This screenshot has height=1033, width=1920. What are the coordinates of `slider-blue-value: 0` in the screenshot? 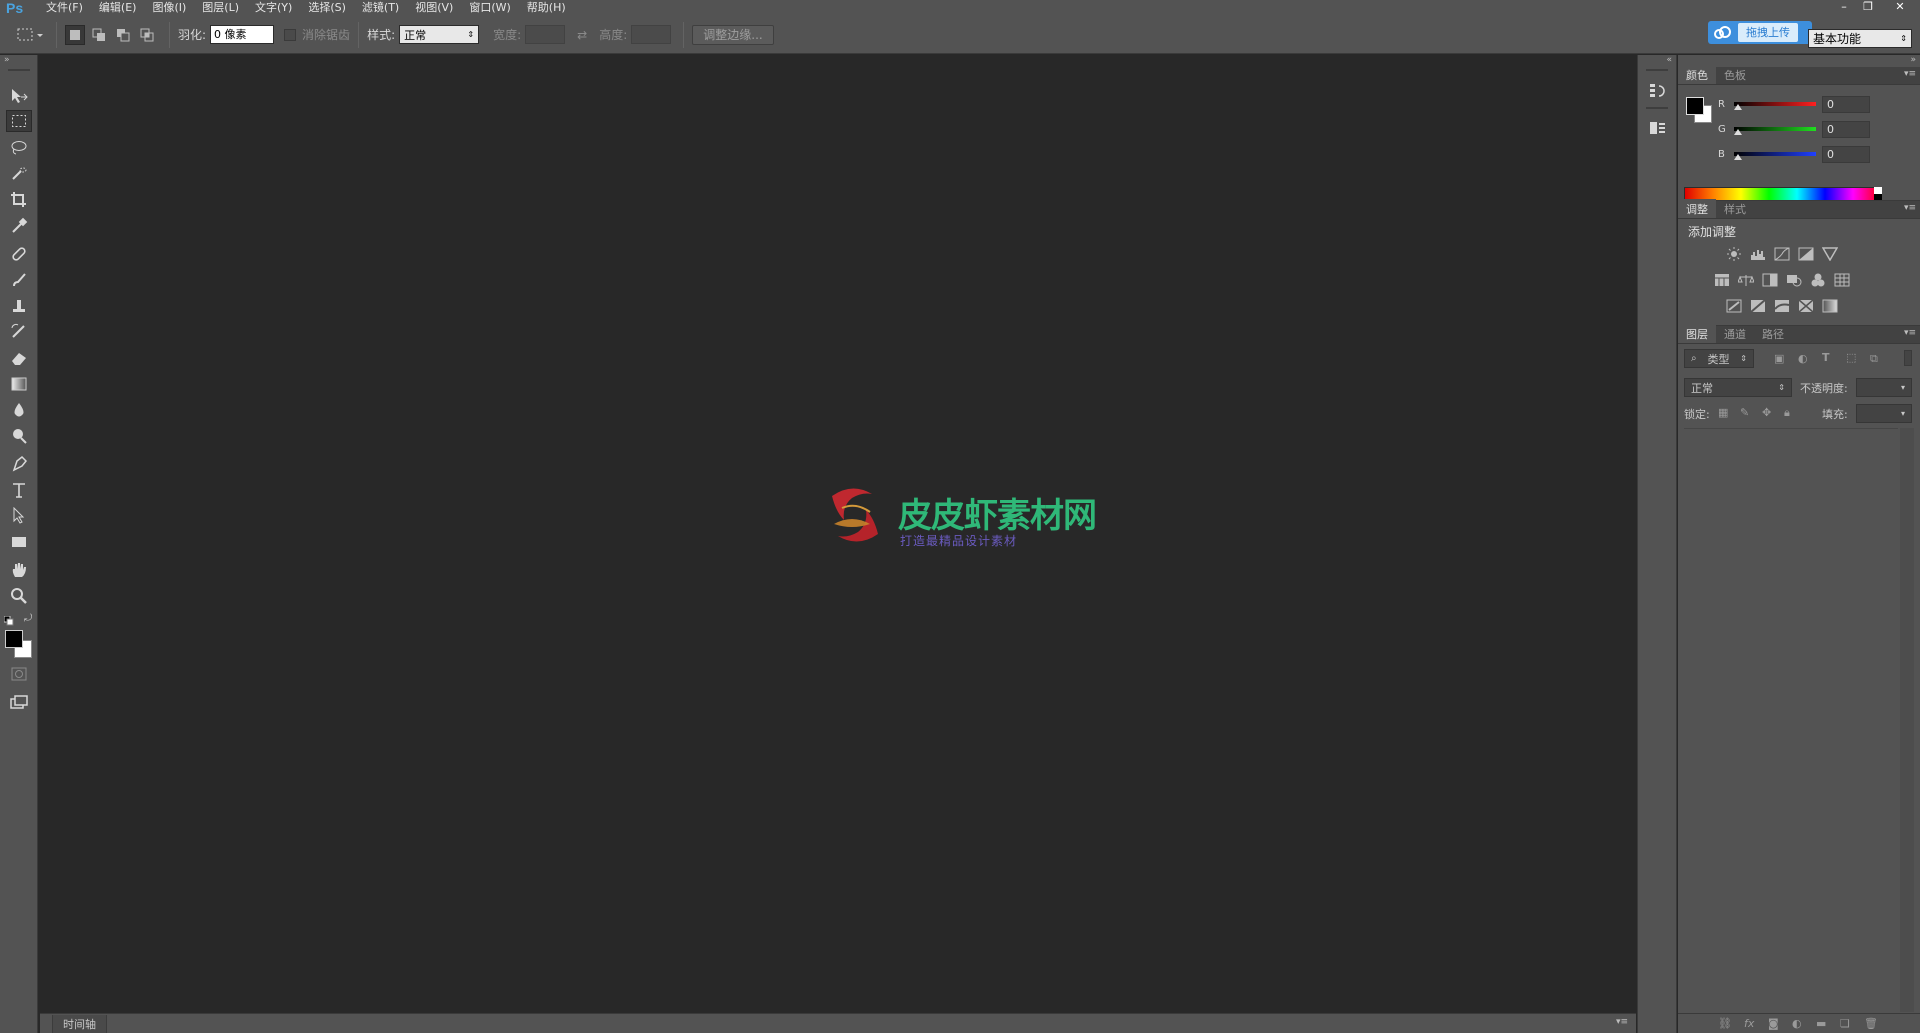 It's located at (1846, 154).